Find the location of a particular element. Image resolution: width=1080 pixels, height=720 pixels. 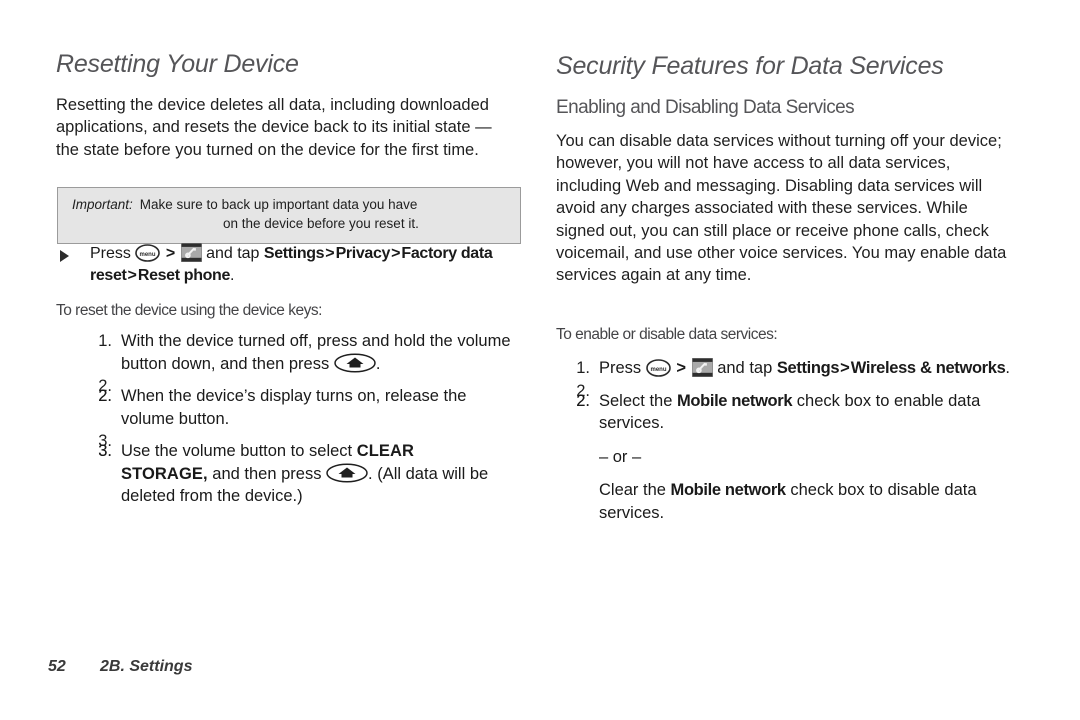

page-footer: 52 2B. Settings is located at coordinates (120, 667).